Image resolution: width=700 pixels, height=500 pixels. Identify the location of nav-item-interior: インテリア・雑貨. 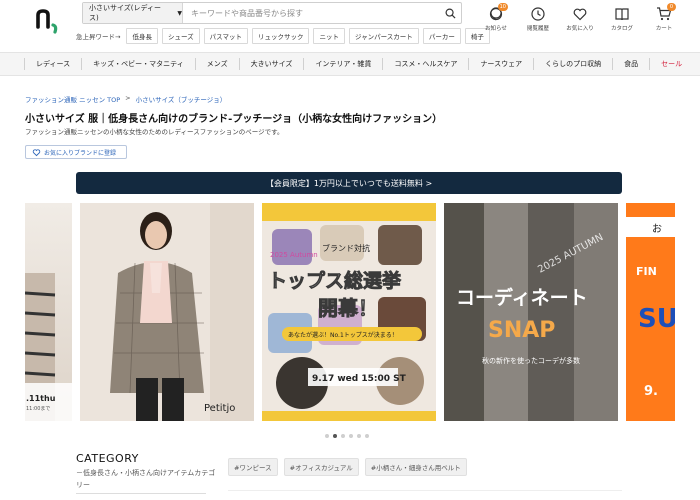
(344, 64).